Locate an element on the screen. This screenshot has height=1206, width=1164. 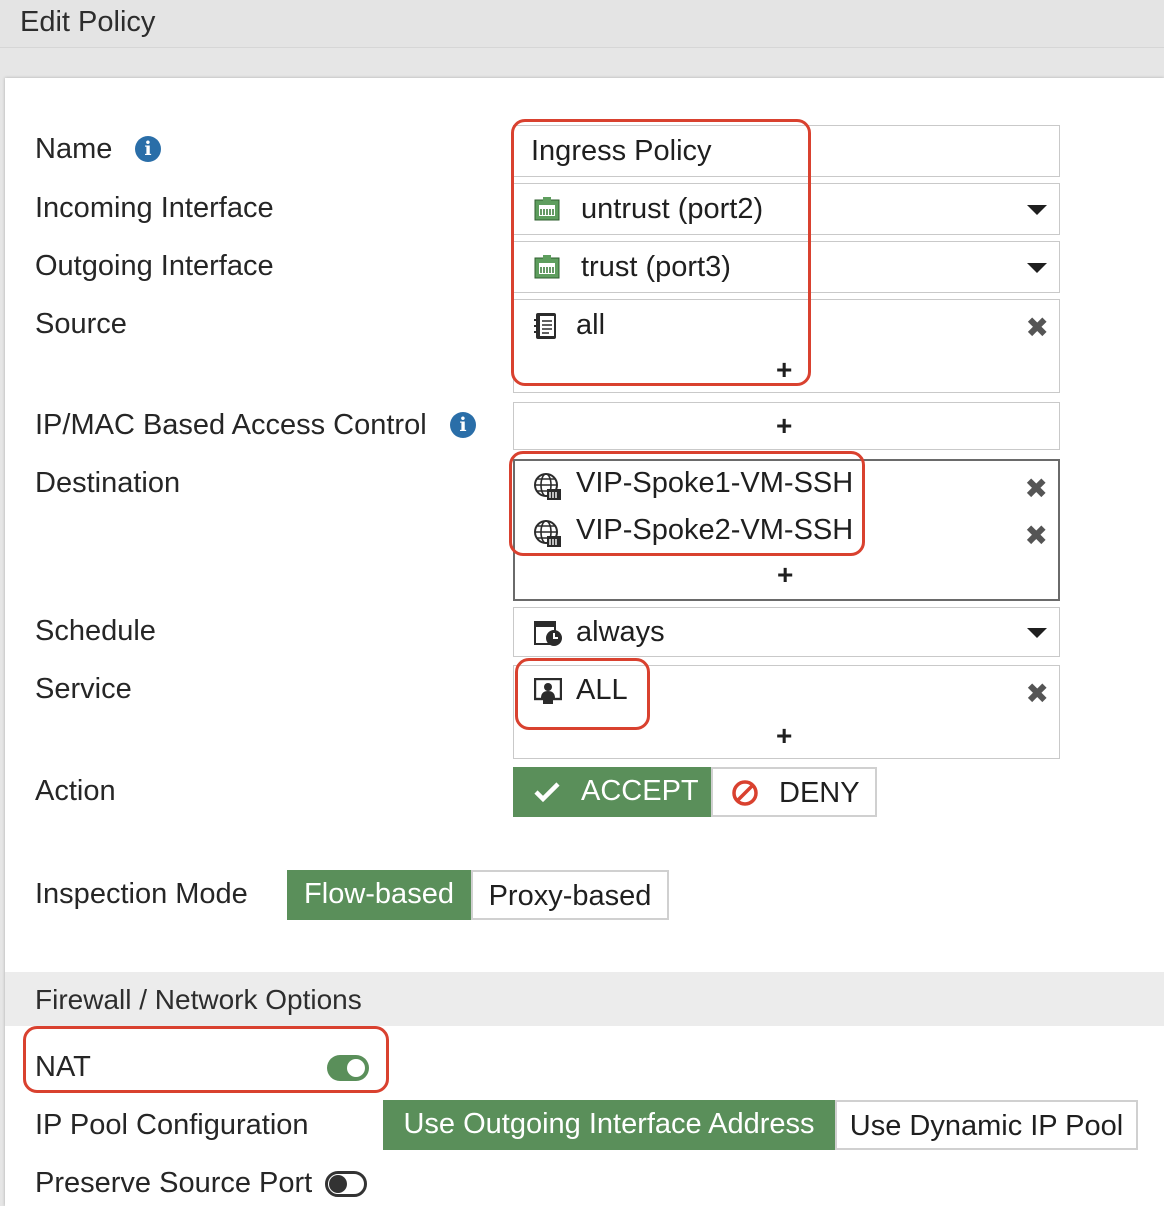
preserve-source-port-toggle is located at coordinates (346, 1184).